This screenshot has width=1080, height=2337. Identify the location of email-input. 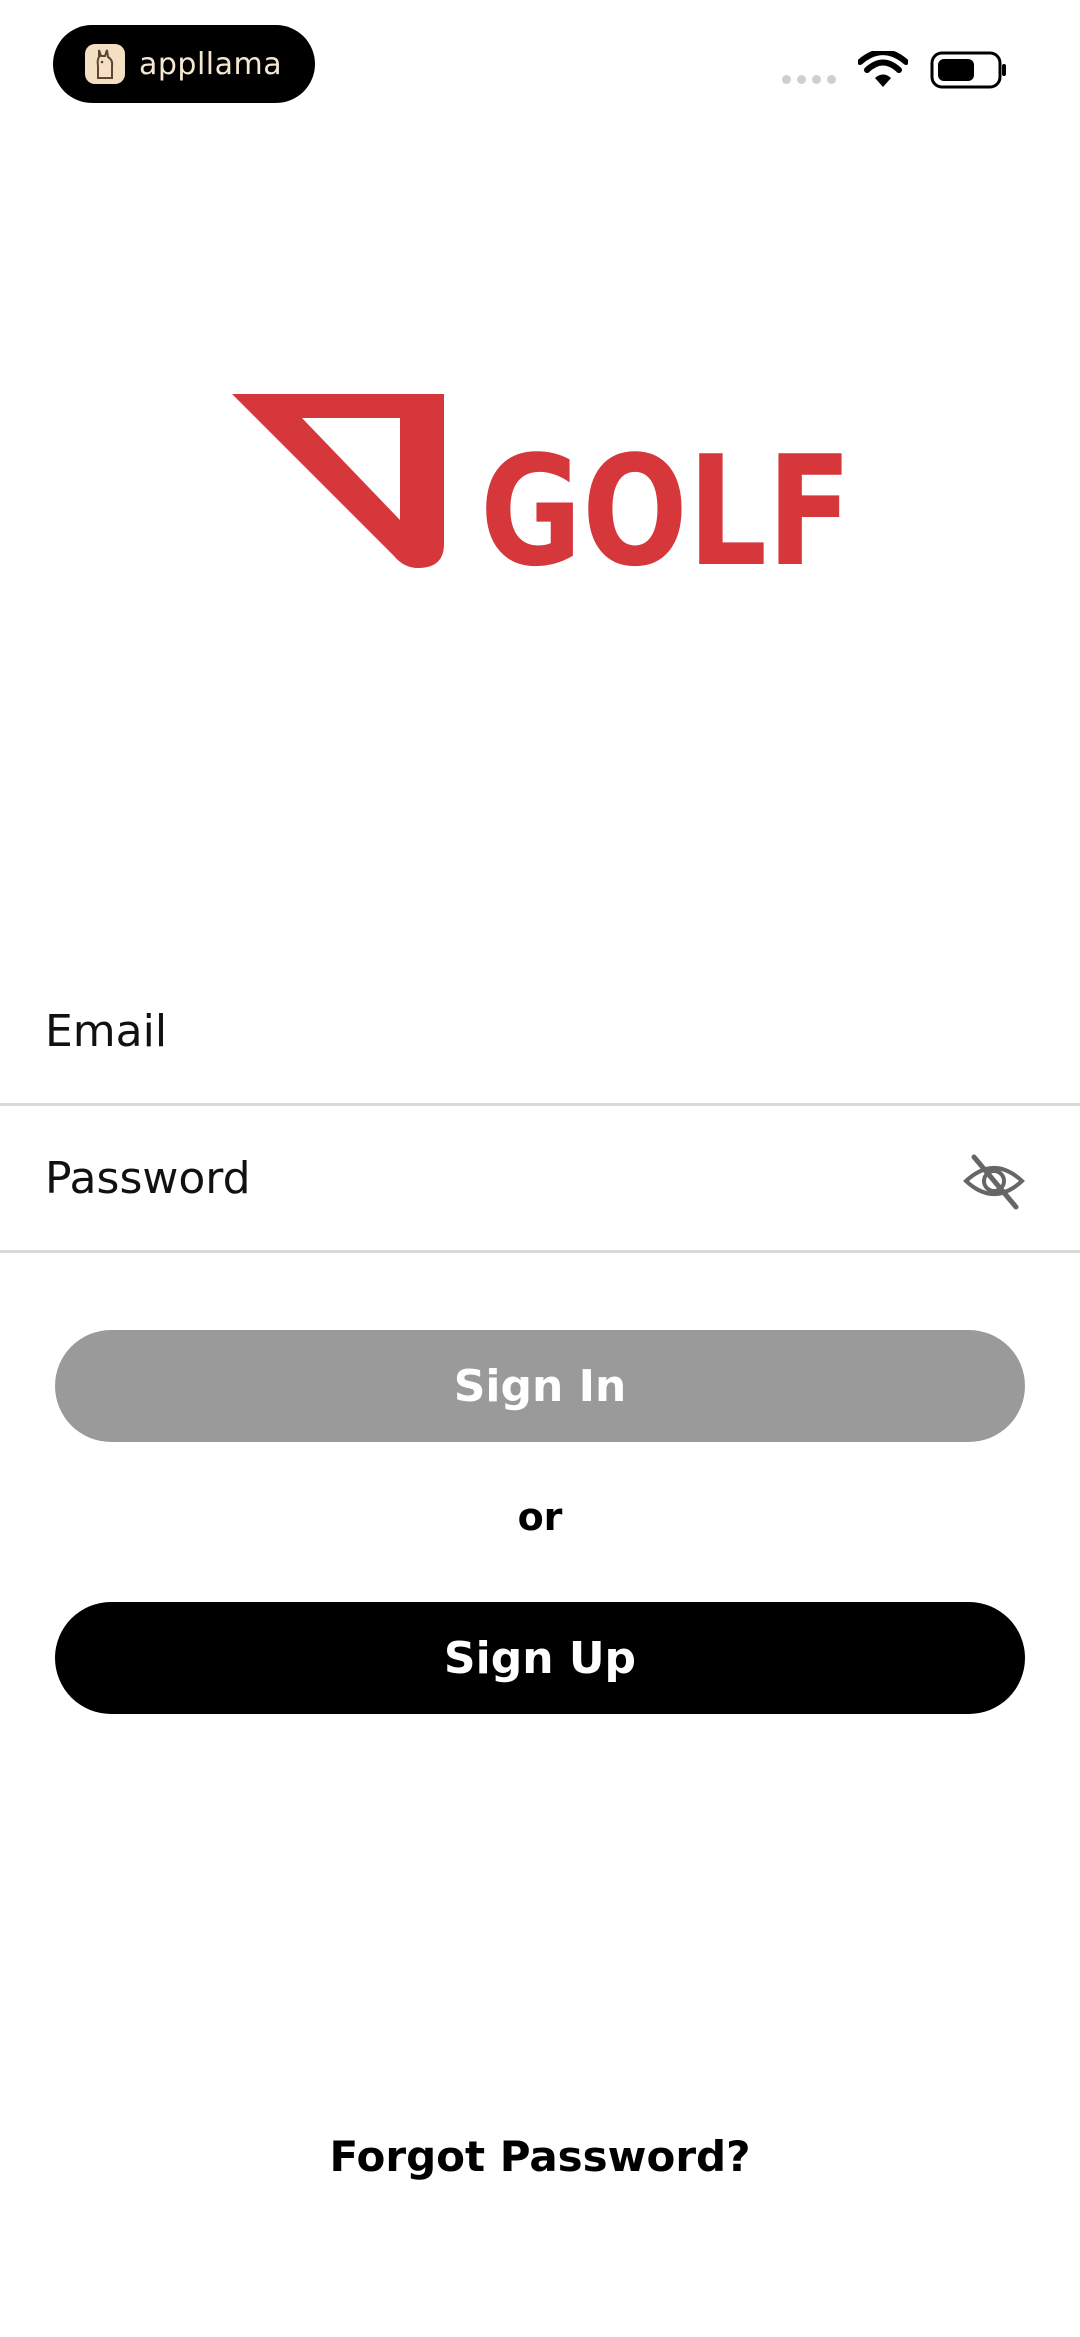
(495, 1031).